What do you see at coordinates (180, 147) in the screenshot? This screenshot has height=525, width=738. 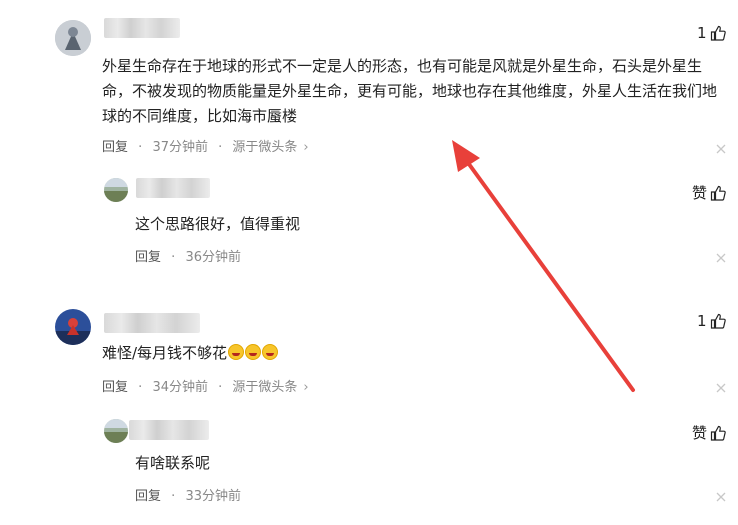 I see `timestamp: 37分钟前` at bounding box center [180, 147].